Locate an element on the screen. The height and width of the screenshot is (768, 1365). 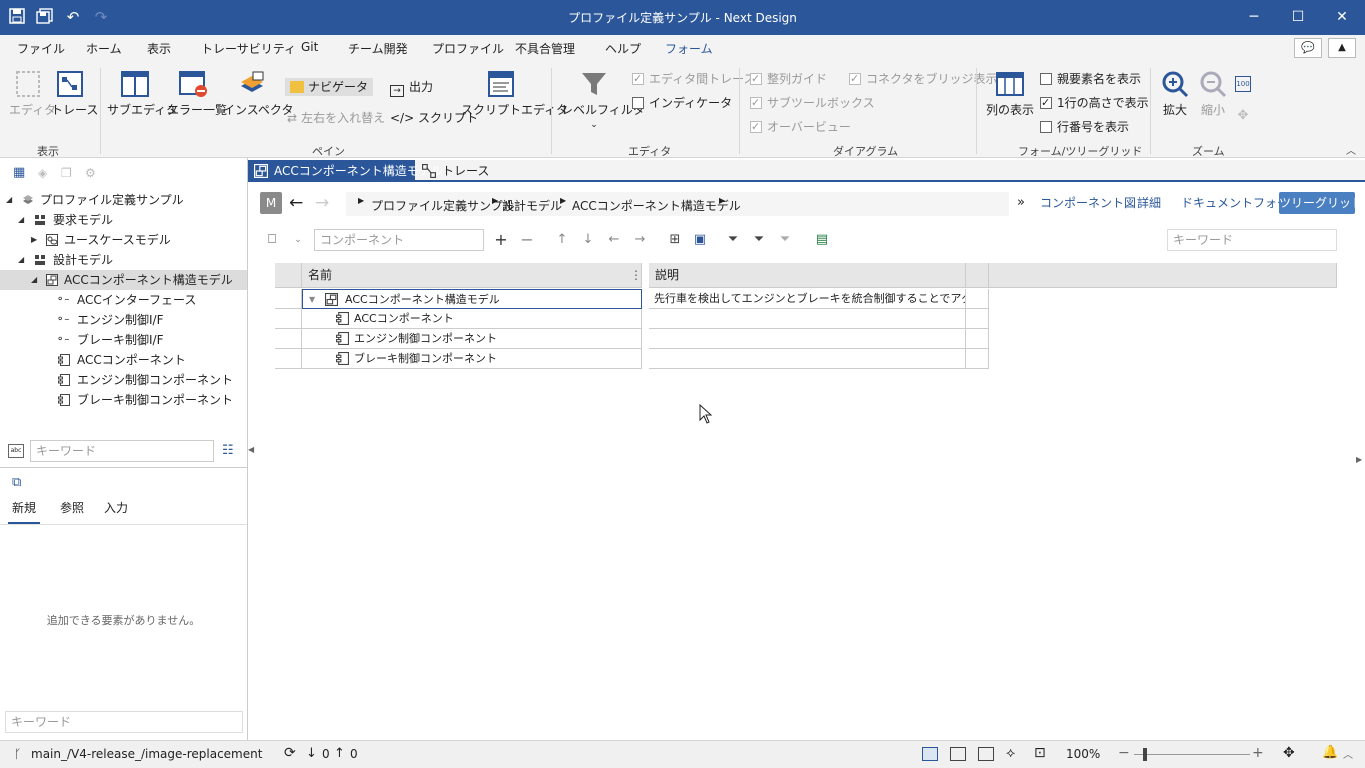
maximize-button: ☐ is located at coordinates (1298, 17).